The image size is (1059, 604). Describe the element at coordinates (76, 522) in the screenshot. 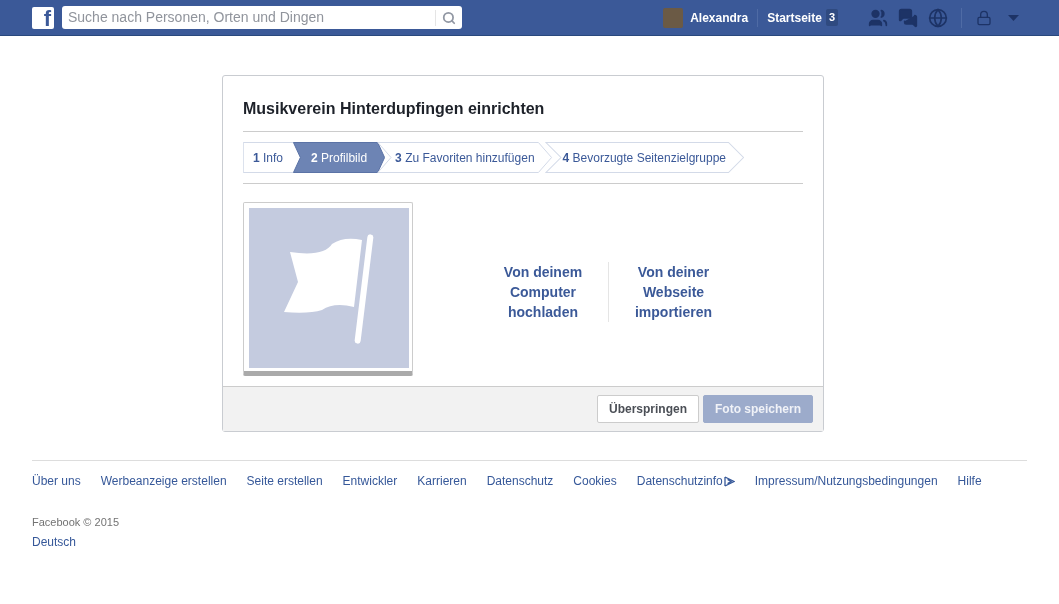

I see `copyright-text: Facebook © 2015` at that location.